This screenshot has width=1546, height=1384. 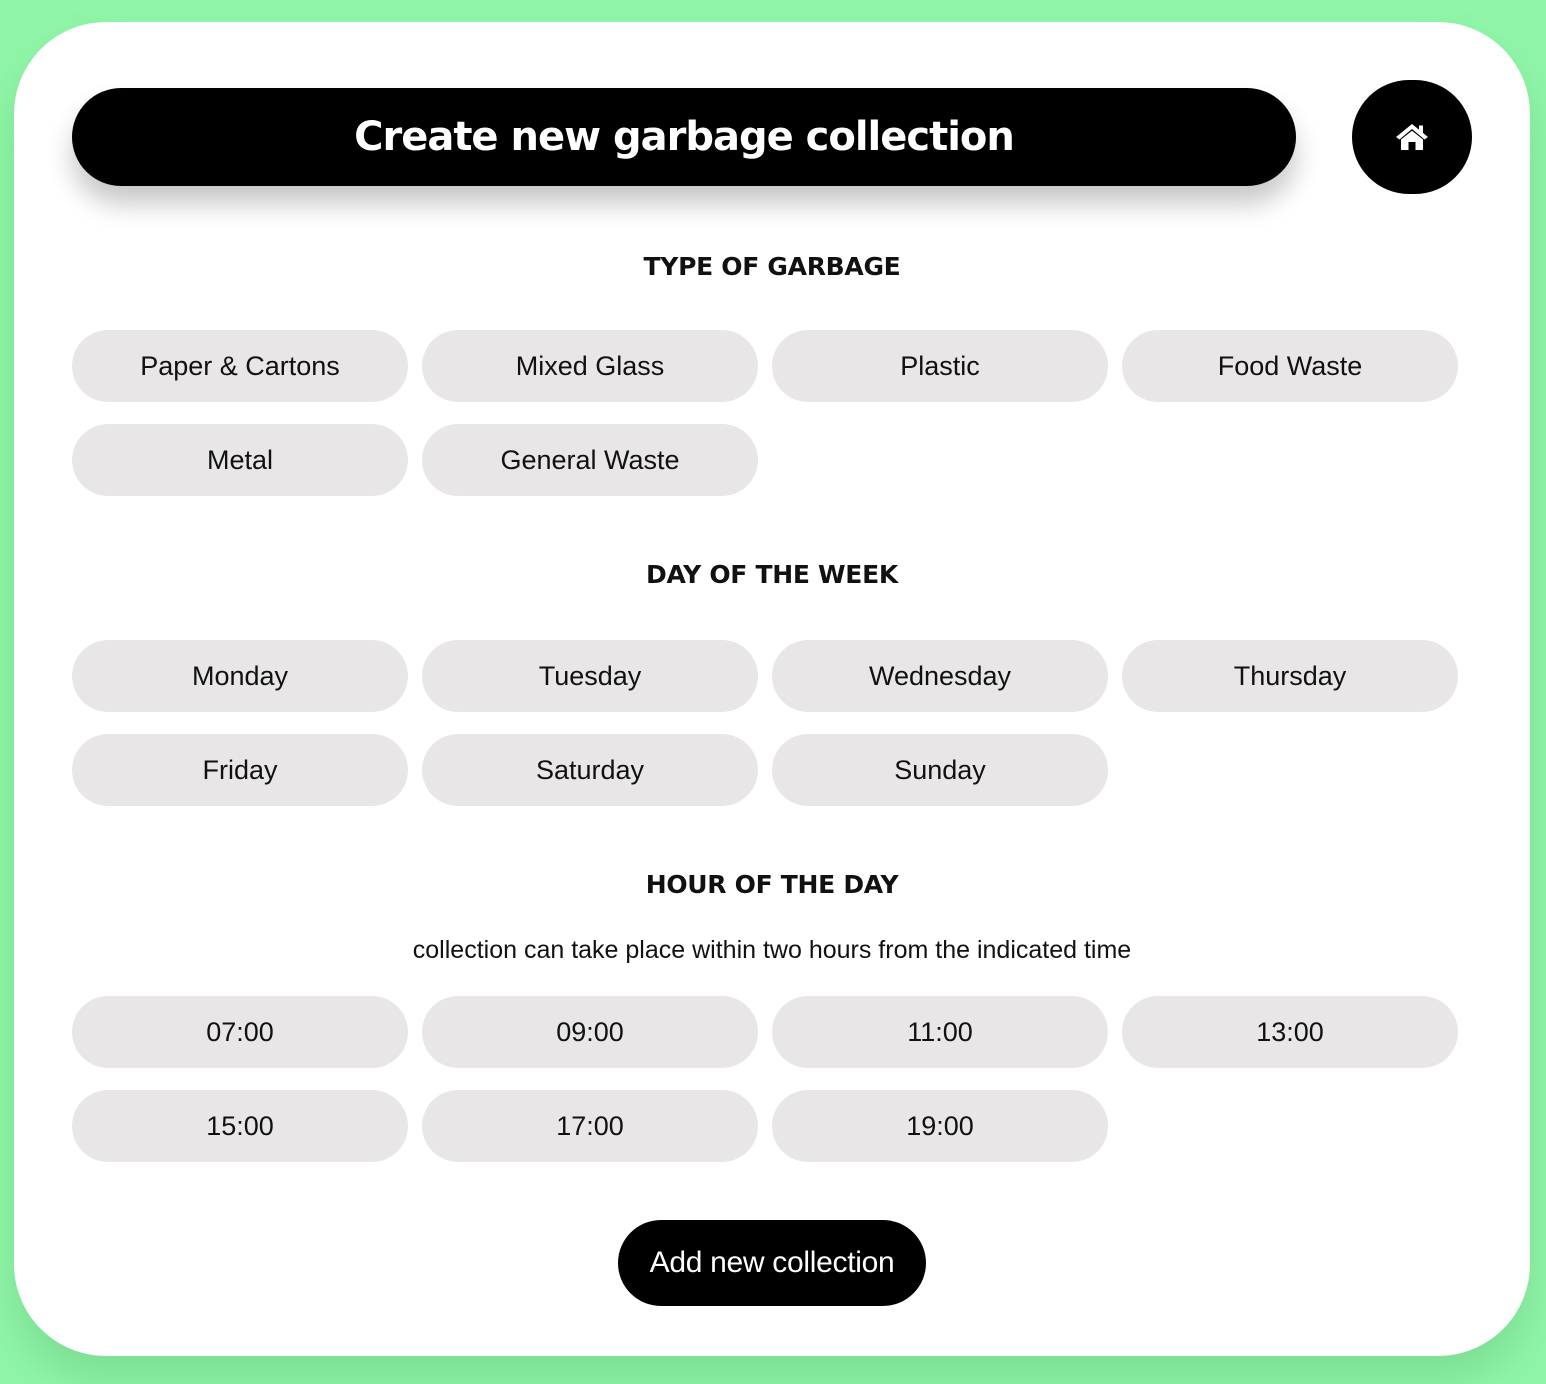 What do you see at coordinates (590, 676) in the screenshot?
I see `day-option-tuesday: Tuesday` at bounding box center [590, 676].